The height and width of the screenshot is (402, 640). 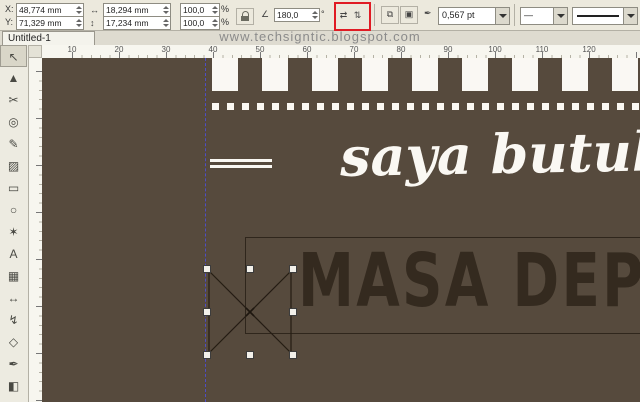 I want to click on mirror-horizontal-button: ⇄, so click(x=343, y=15).